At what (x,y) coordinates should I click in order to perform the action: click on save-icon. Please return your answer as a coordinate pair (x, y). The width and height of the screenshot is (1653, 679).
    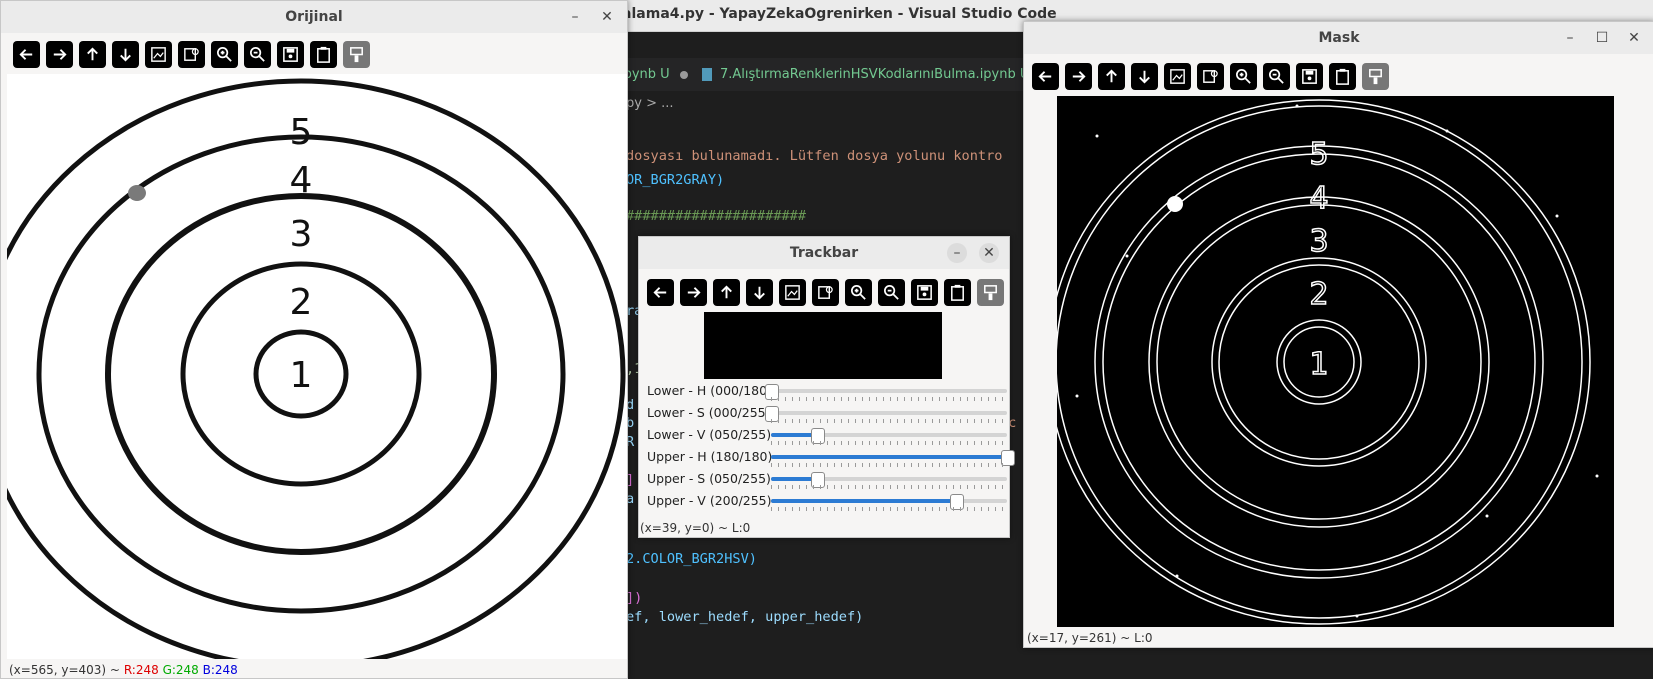
    Looking at the image, I should click on (290, 54).